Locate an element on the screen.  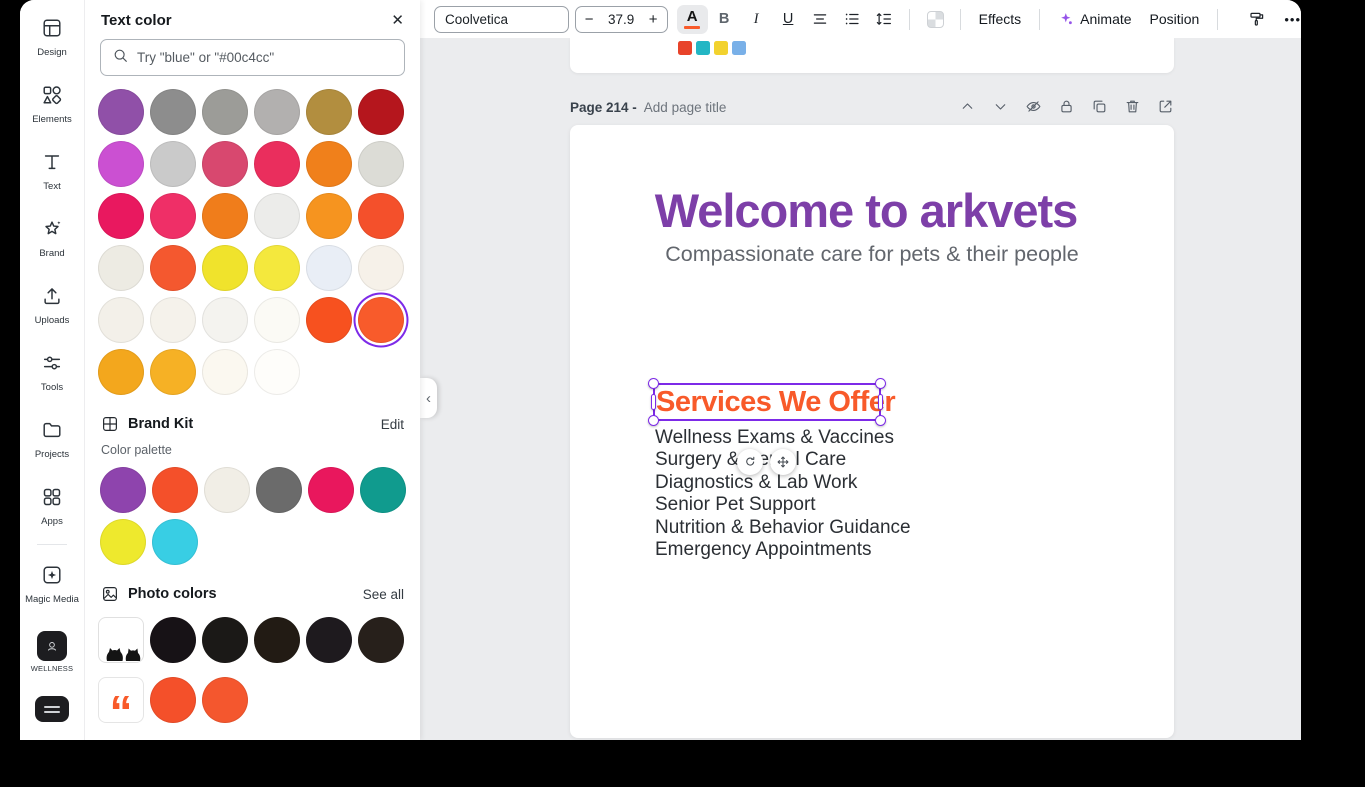
sidebar-item-template-partial is located at coordinates (52, 709).